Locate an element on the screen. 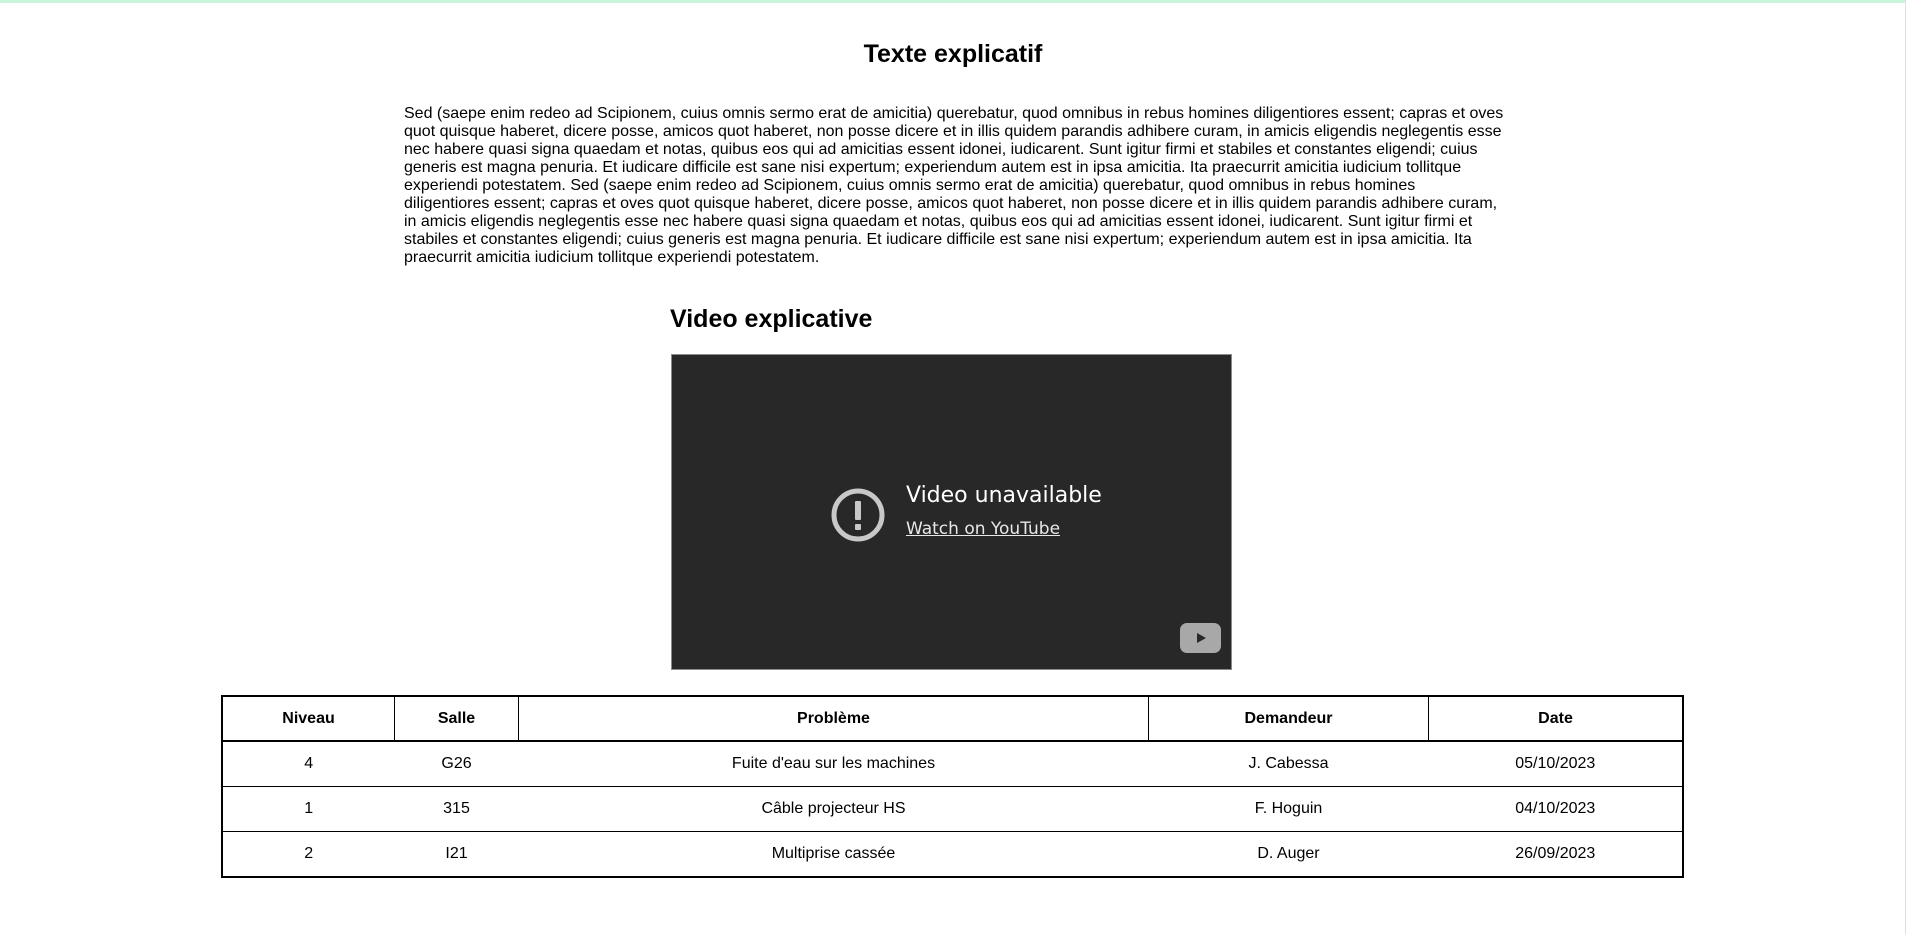 The image size is (1906, 934). header-demandeur: Demandeur is located at coordinates (1288, 719).